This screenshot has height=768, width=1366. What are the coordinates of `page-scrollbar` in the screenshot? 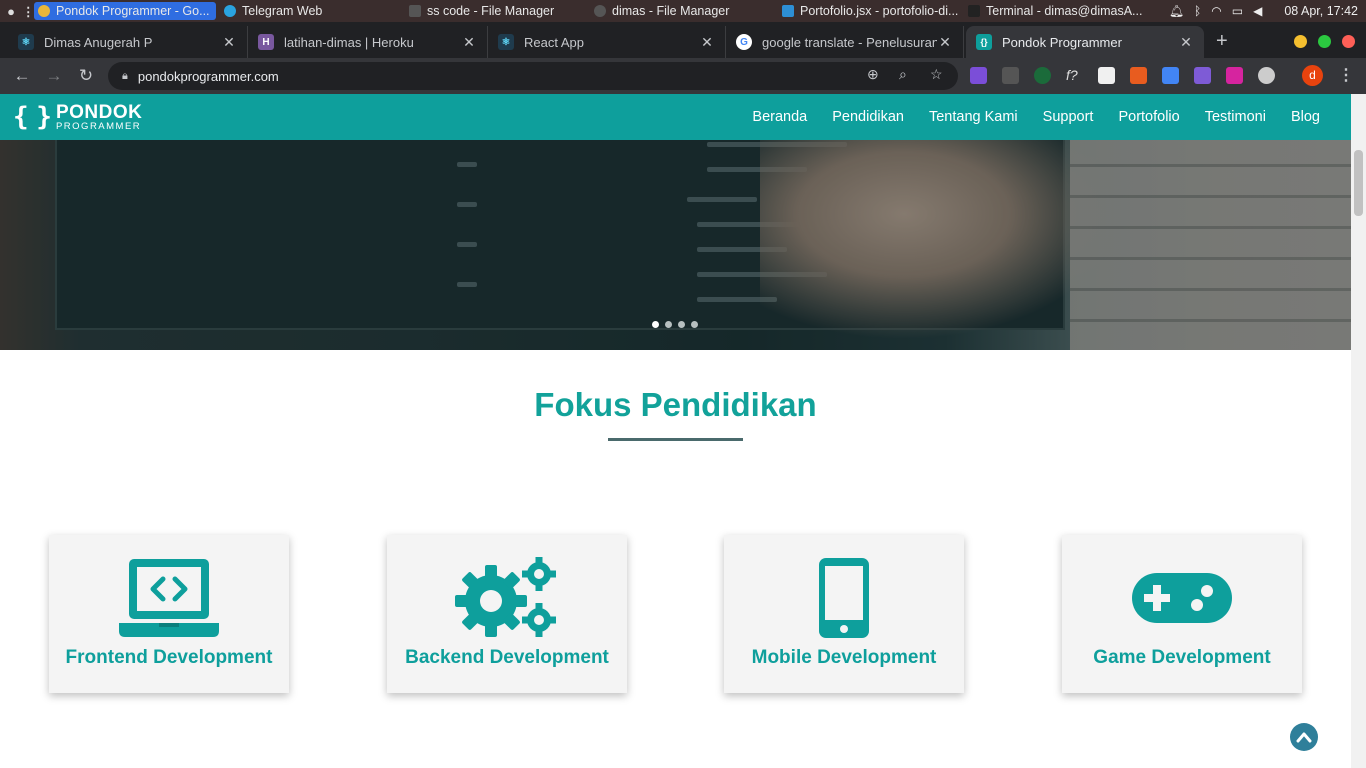 It's located at (1358, 431).